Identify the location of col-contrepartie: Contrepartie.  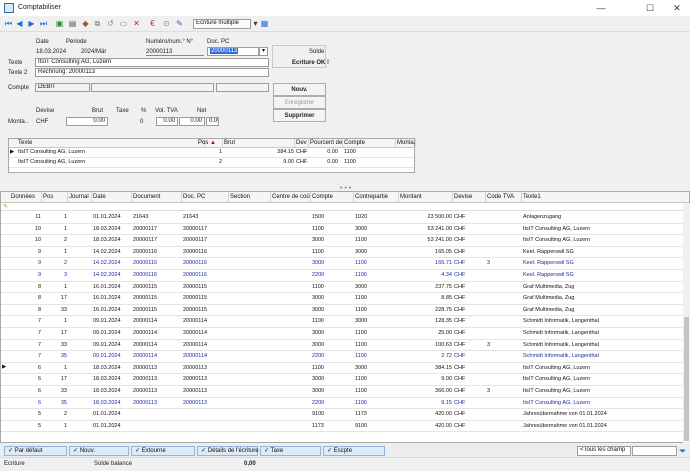
(376, 197).